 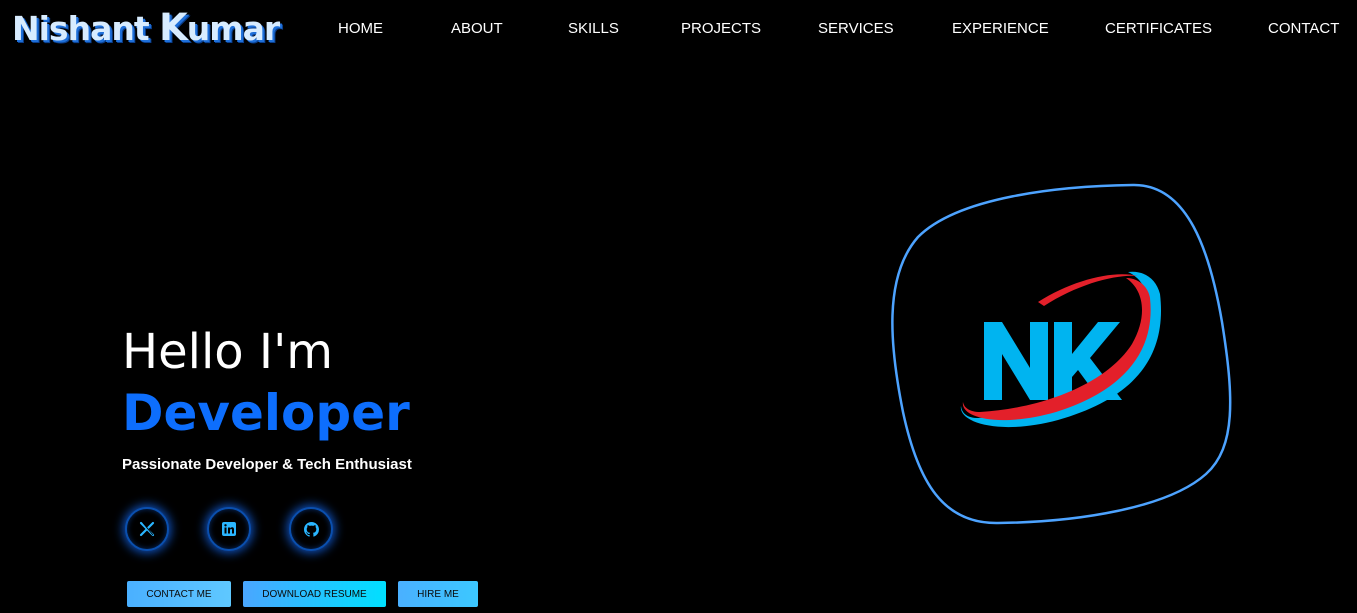 I want to click on x-twitter-icon, so click(x=147, y=529).